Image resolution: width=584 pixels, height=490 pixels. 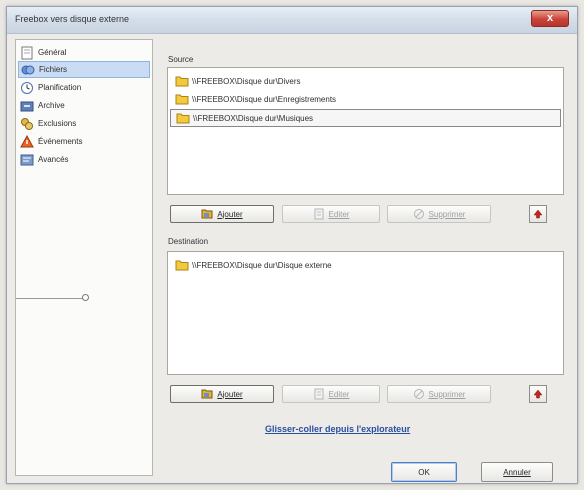 What do you see at coordinates (53, 69) in the screenshot?
I see `sidebar-item-label: Fichiers` at bounding box center [53, 69].